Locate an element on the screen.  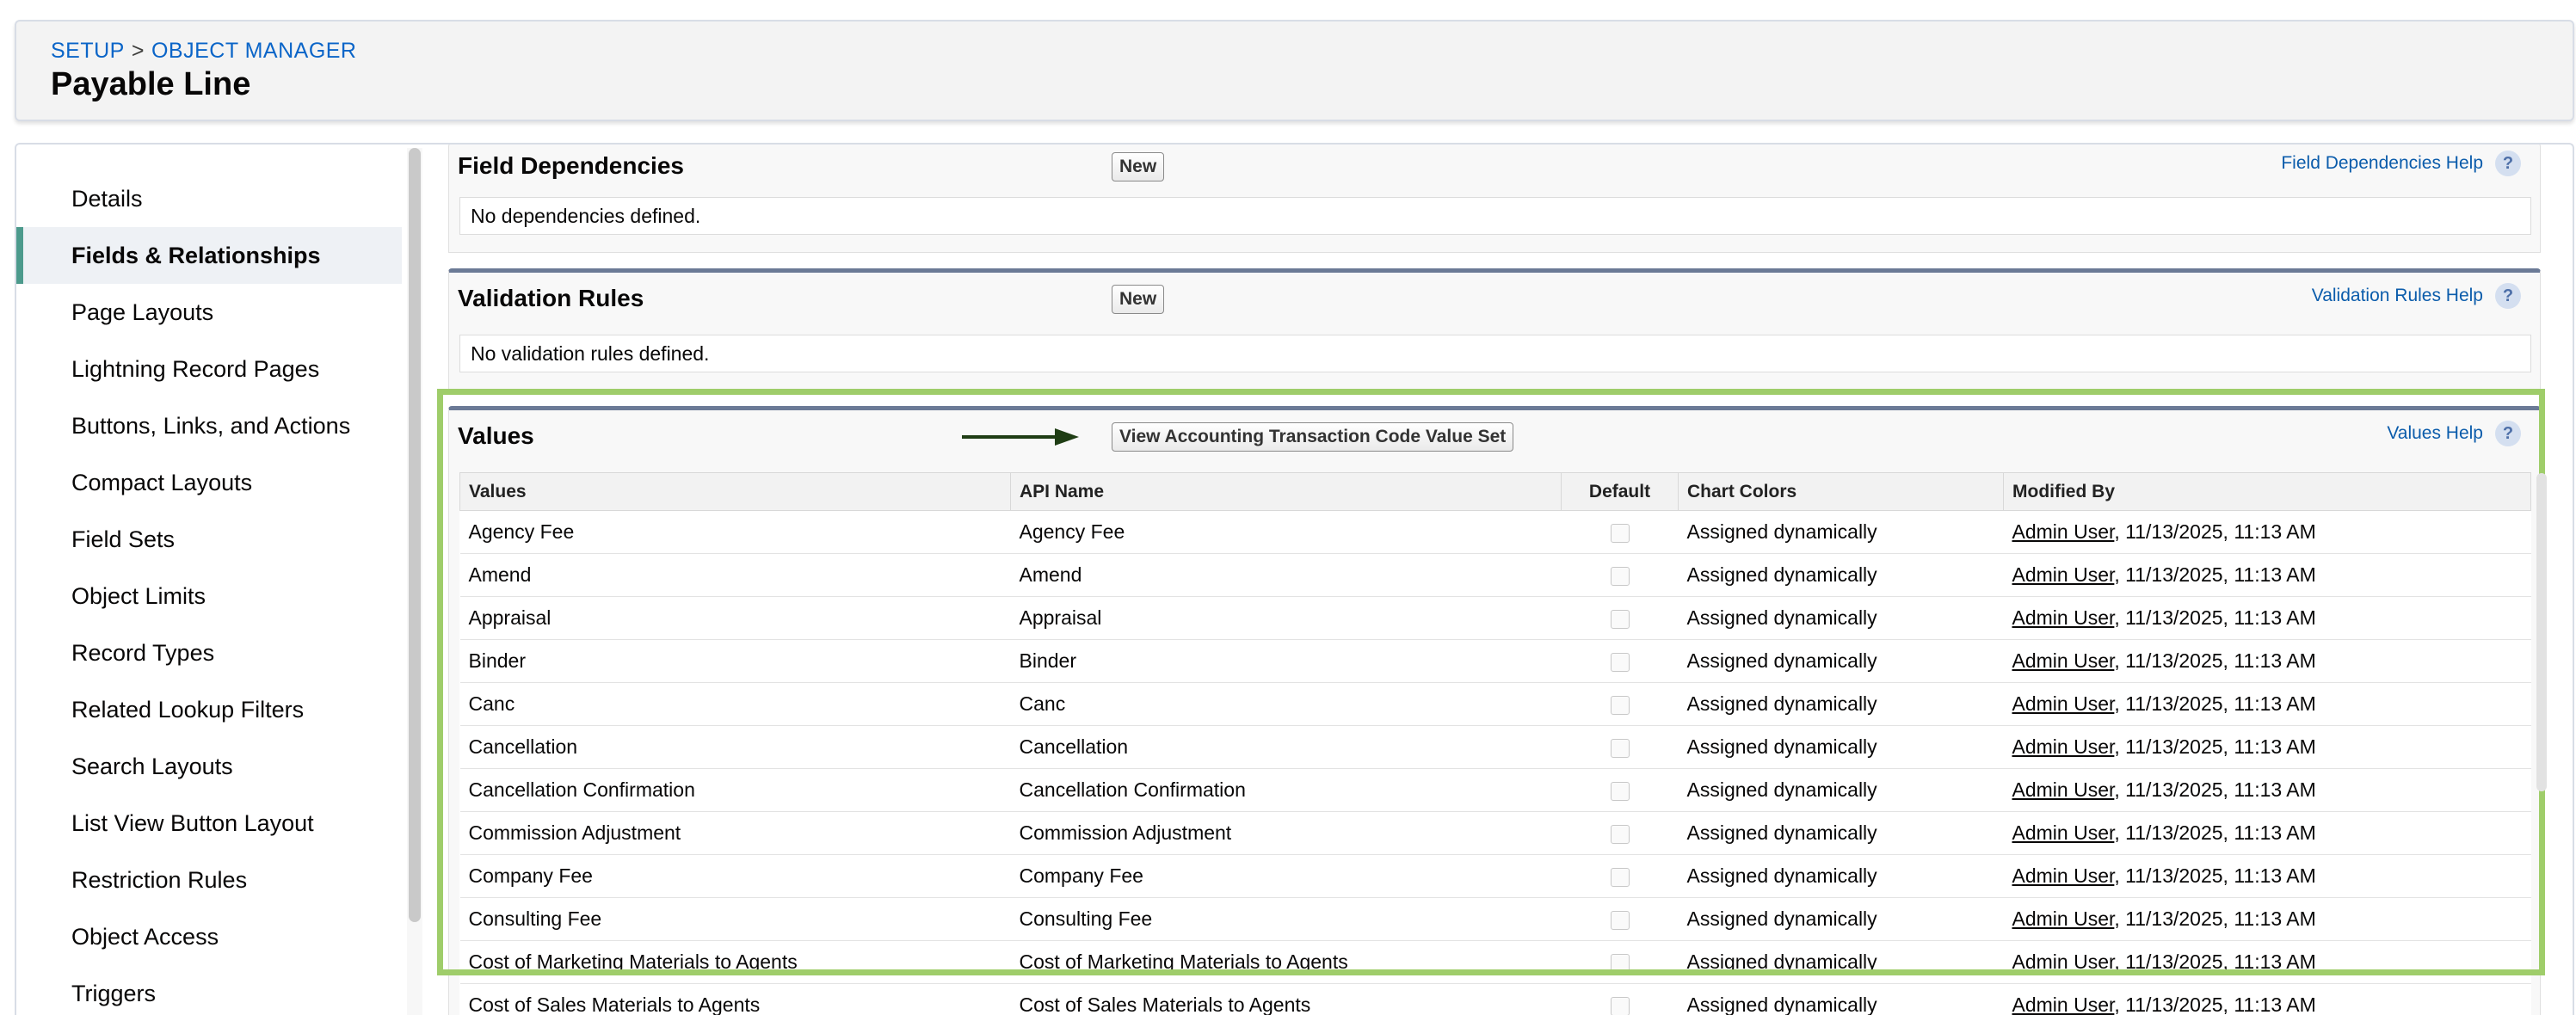
sidebar-item-object-access: Object Access is located at coordinates (209, 936).